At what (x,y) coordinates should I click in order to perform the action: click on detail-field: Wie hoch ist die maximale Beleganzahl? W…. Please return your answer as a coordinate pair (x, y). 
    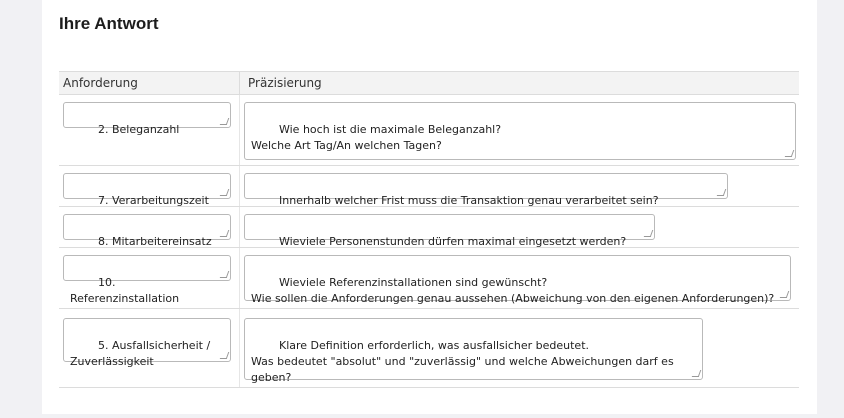
    Looking at the image, I should click on (520, 131).